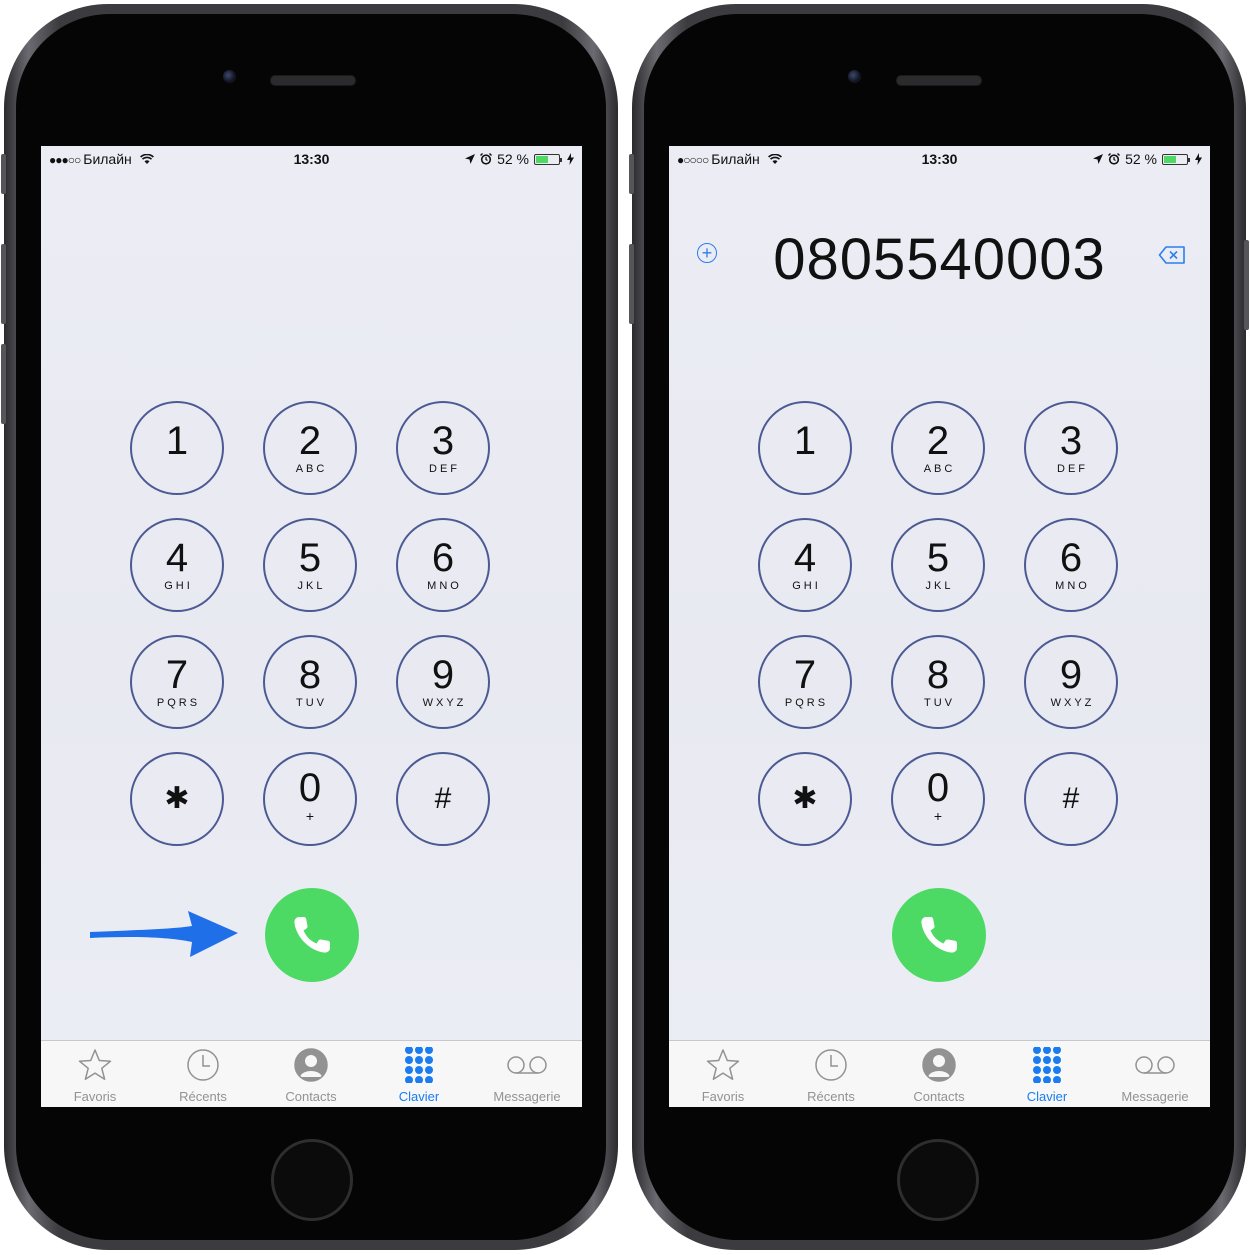  I want to click on key-digit: 4, so click(805, 558).